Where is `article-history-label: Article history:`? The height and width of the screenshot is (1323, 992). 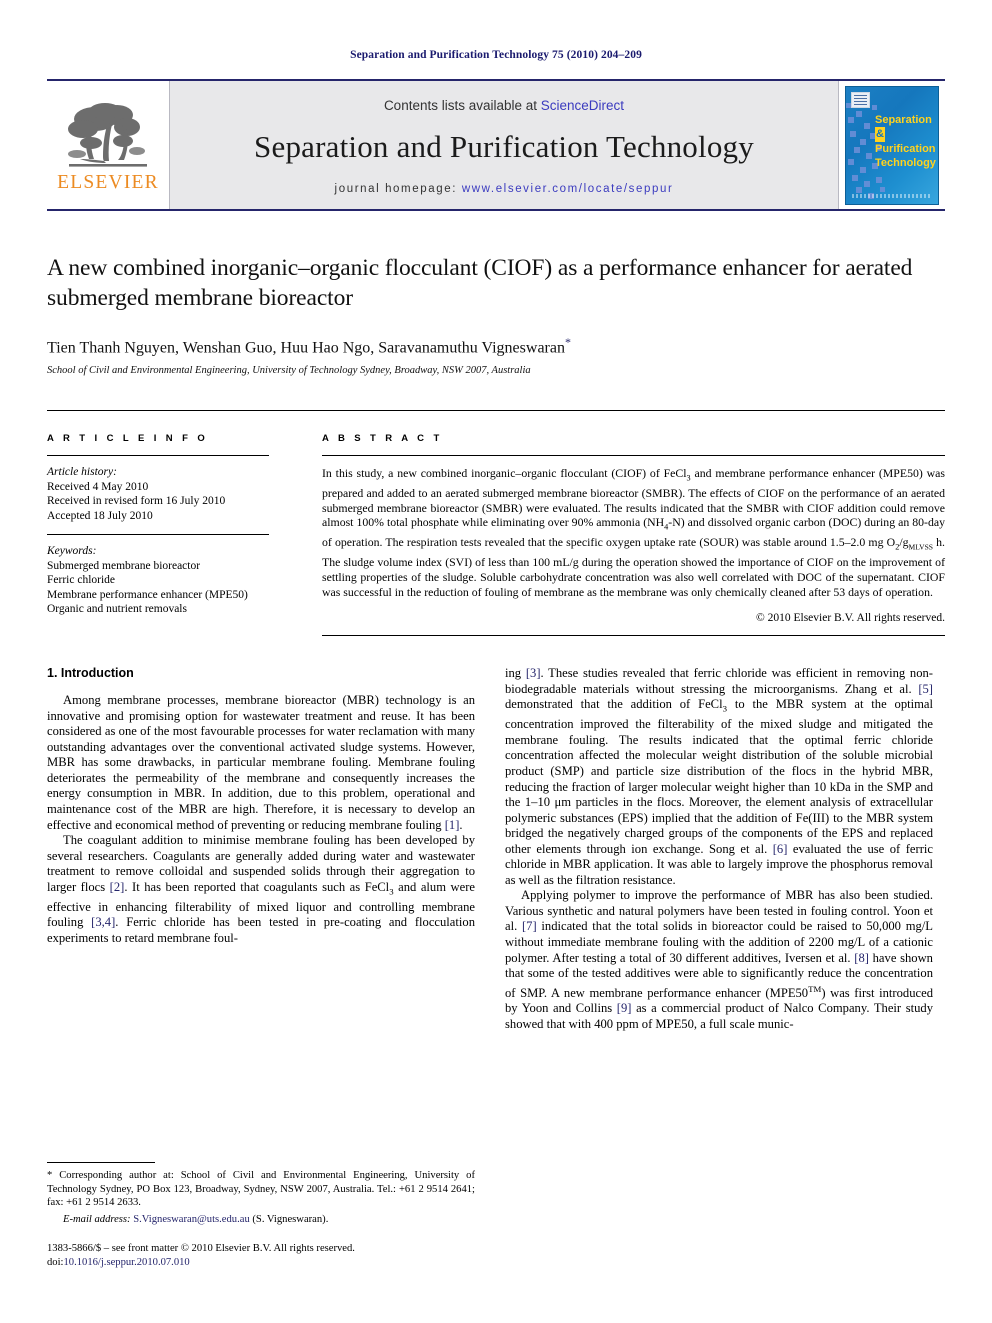 article-history-label: Article history: is located at coordinates (82, 472).